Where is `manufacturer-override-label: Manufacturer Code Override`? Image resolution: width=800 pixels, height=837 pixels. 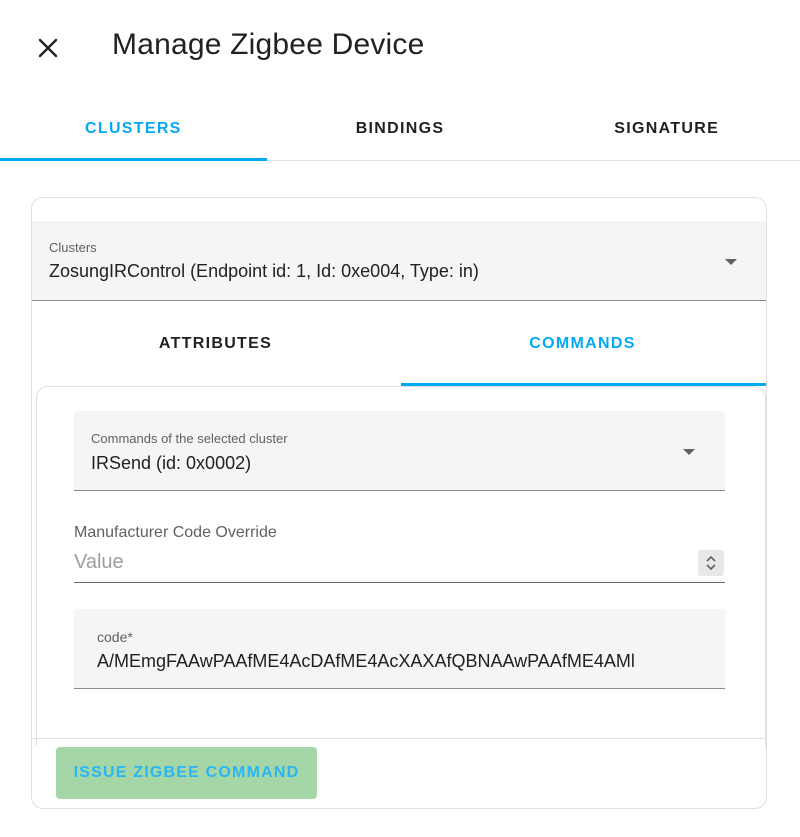 manufacturer-override-label: Manufacturer Code Override is located at coordinates (175, 532).